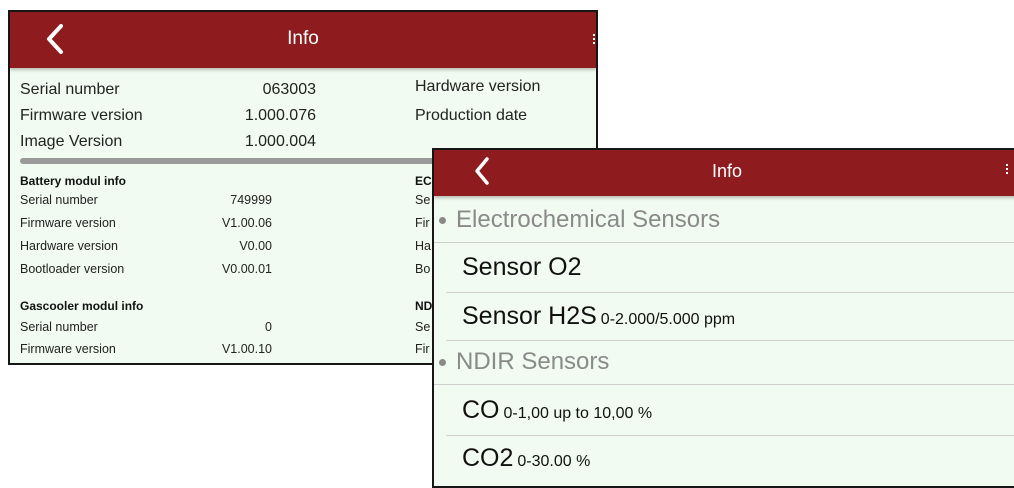 The width and height of the screenshot is (1014, 488). Describe the element at coordinates (59, 327) in the screenshot. I see `gascooler-serial-label: Serial number` at that location.